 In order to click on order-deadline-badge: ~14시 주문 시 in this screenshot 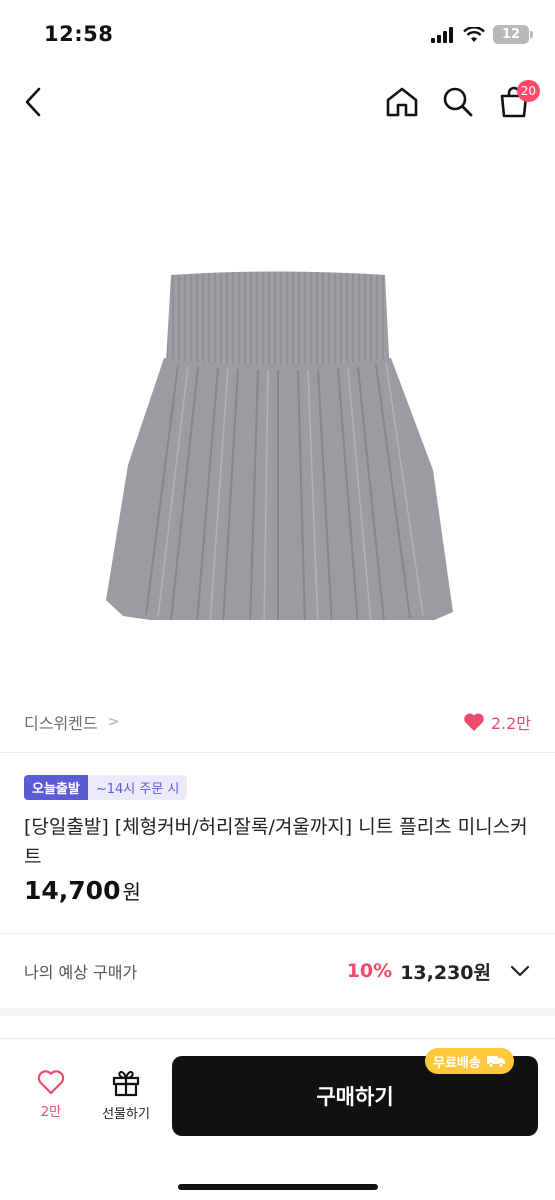, I will do `click(137, 787)`.